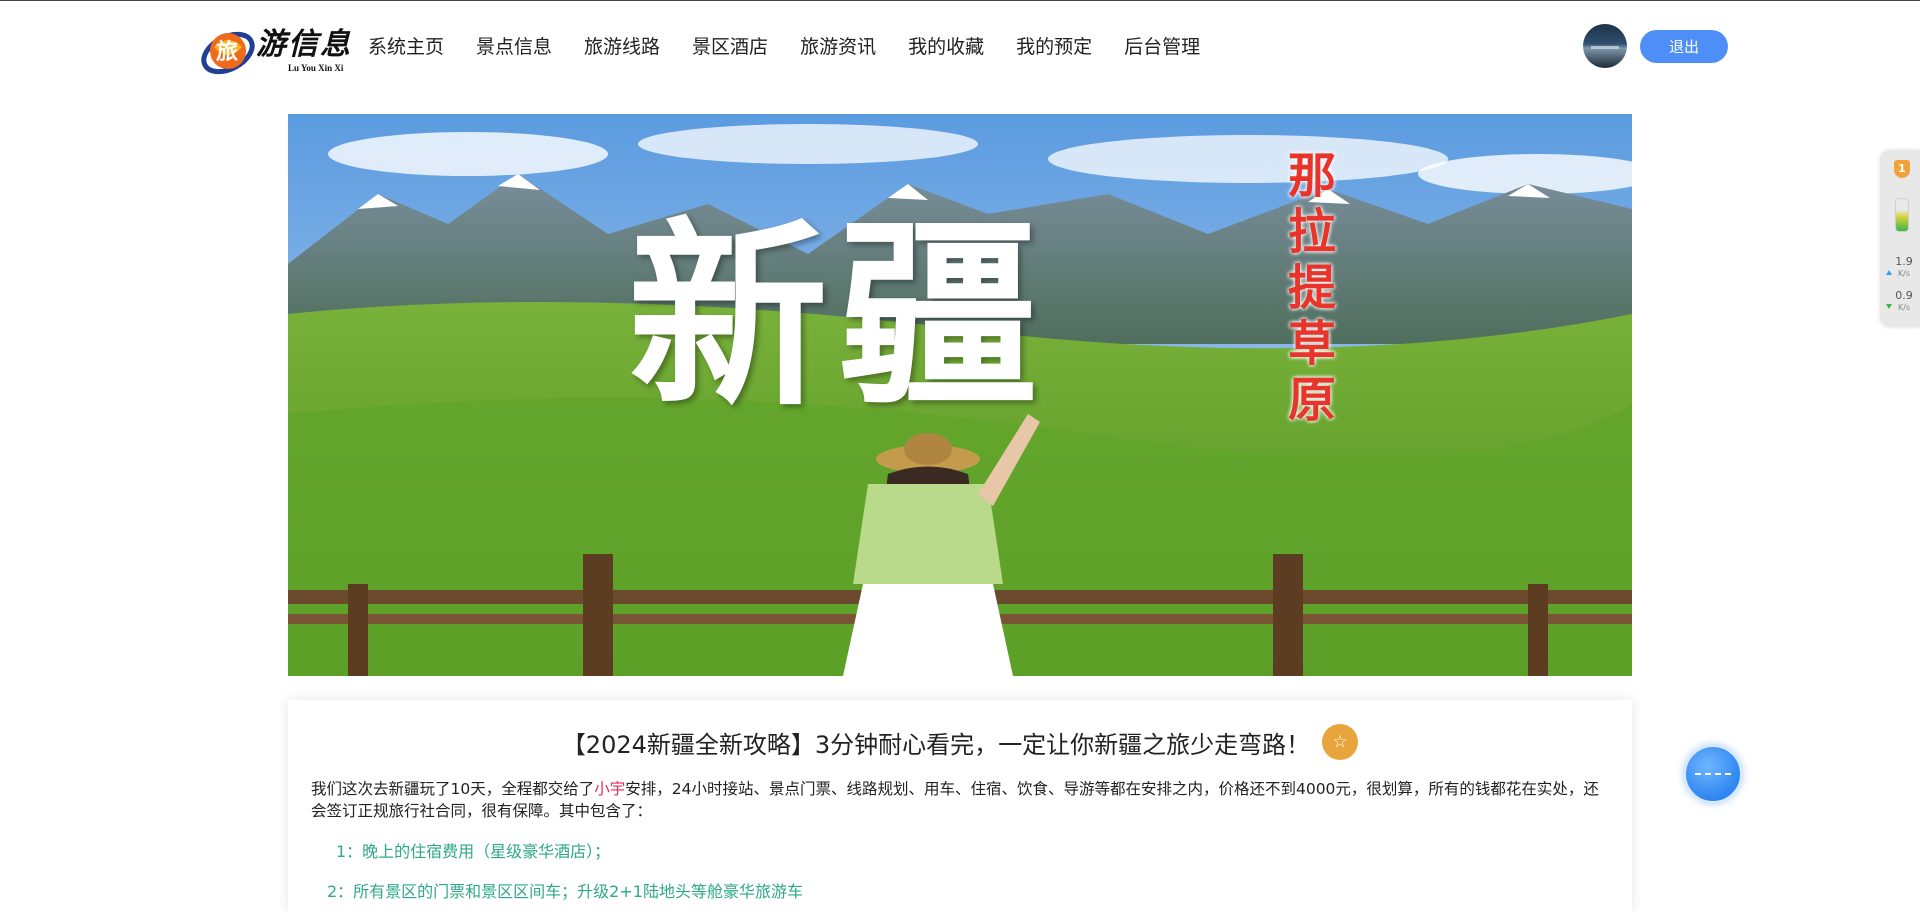  Describe the element at coordinates (473, 851) in the screenshot. I see `article-list-item: 1：晚上的住宿费用（星级豪华酒店）；` at that location.